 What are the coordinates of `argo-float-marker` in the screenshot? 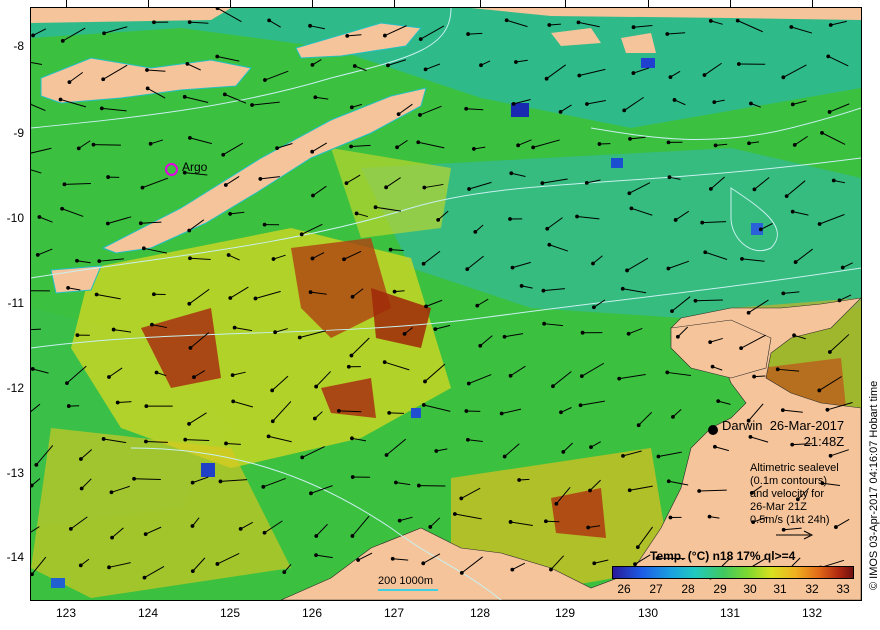 It's located at (171, 169).